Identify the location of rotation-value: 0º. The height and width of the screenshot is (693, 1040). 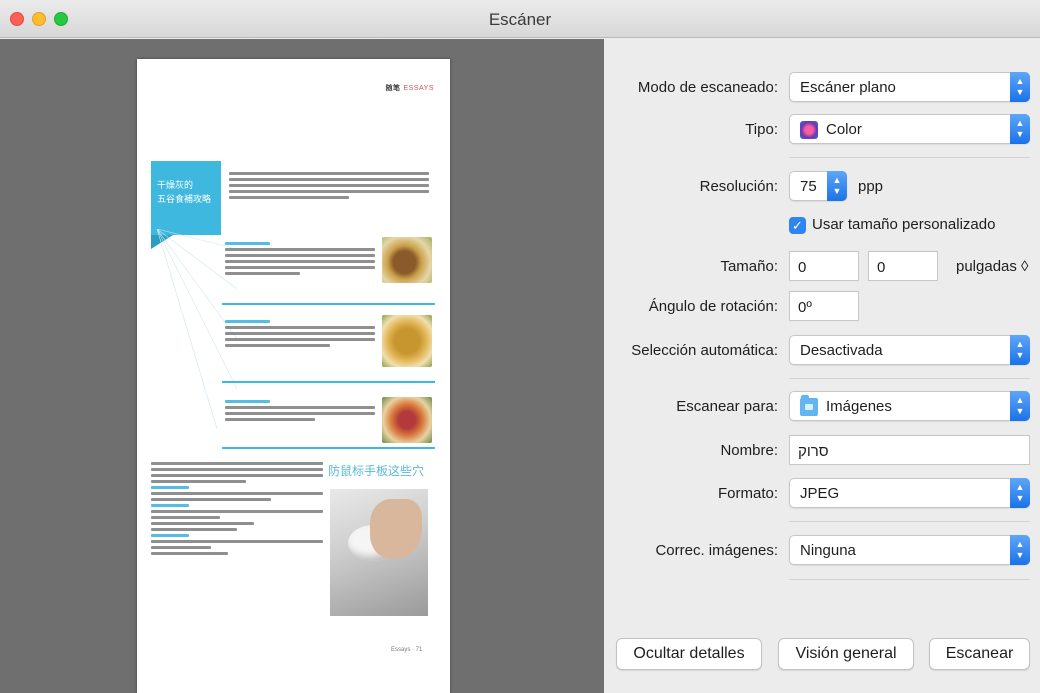
(805, 307).